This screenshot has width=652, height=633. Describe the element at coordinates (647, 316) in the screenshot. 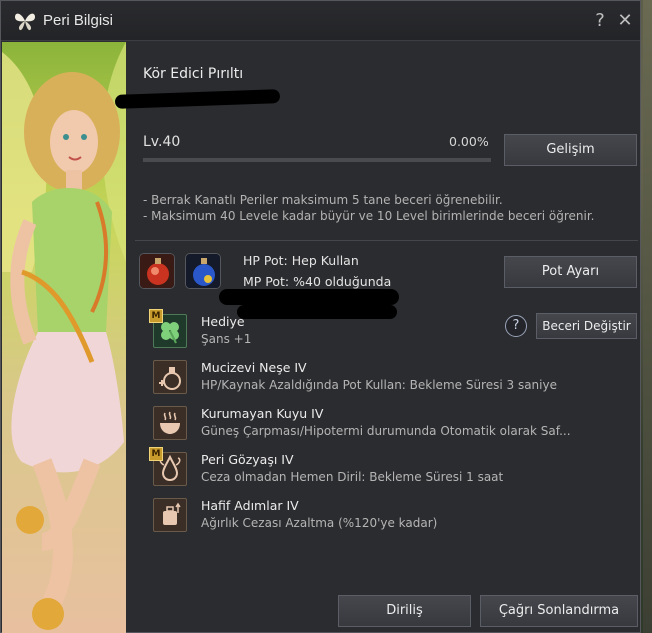

I see `world-edge` at that location.